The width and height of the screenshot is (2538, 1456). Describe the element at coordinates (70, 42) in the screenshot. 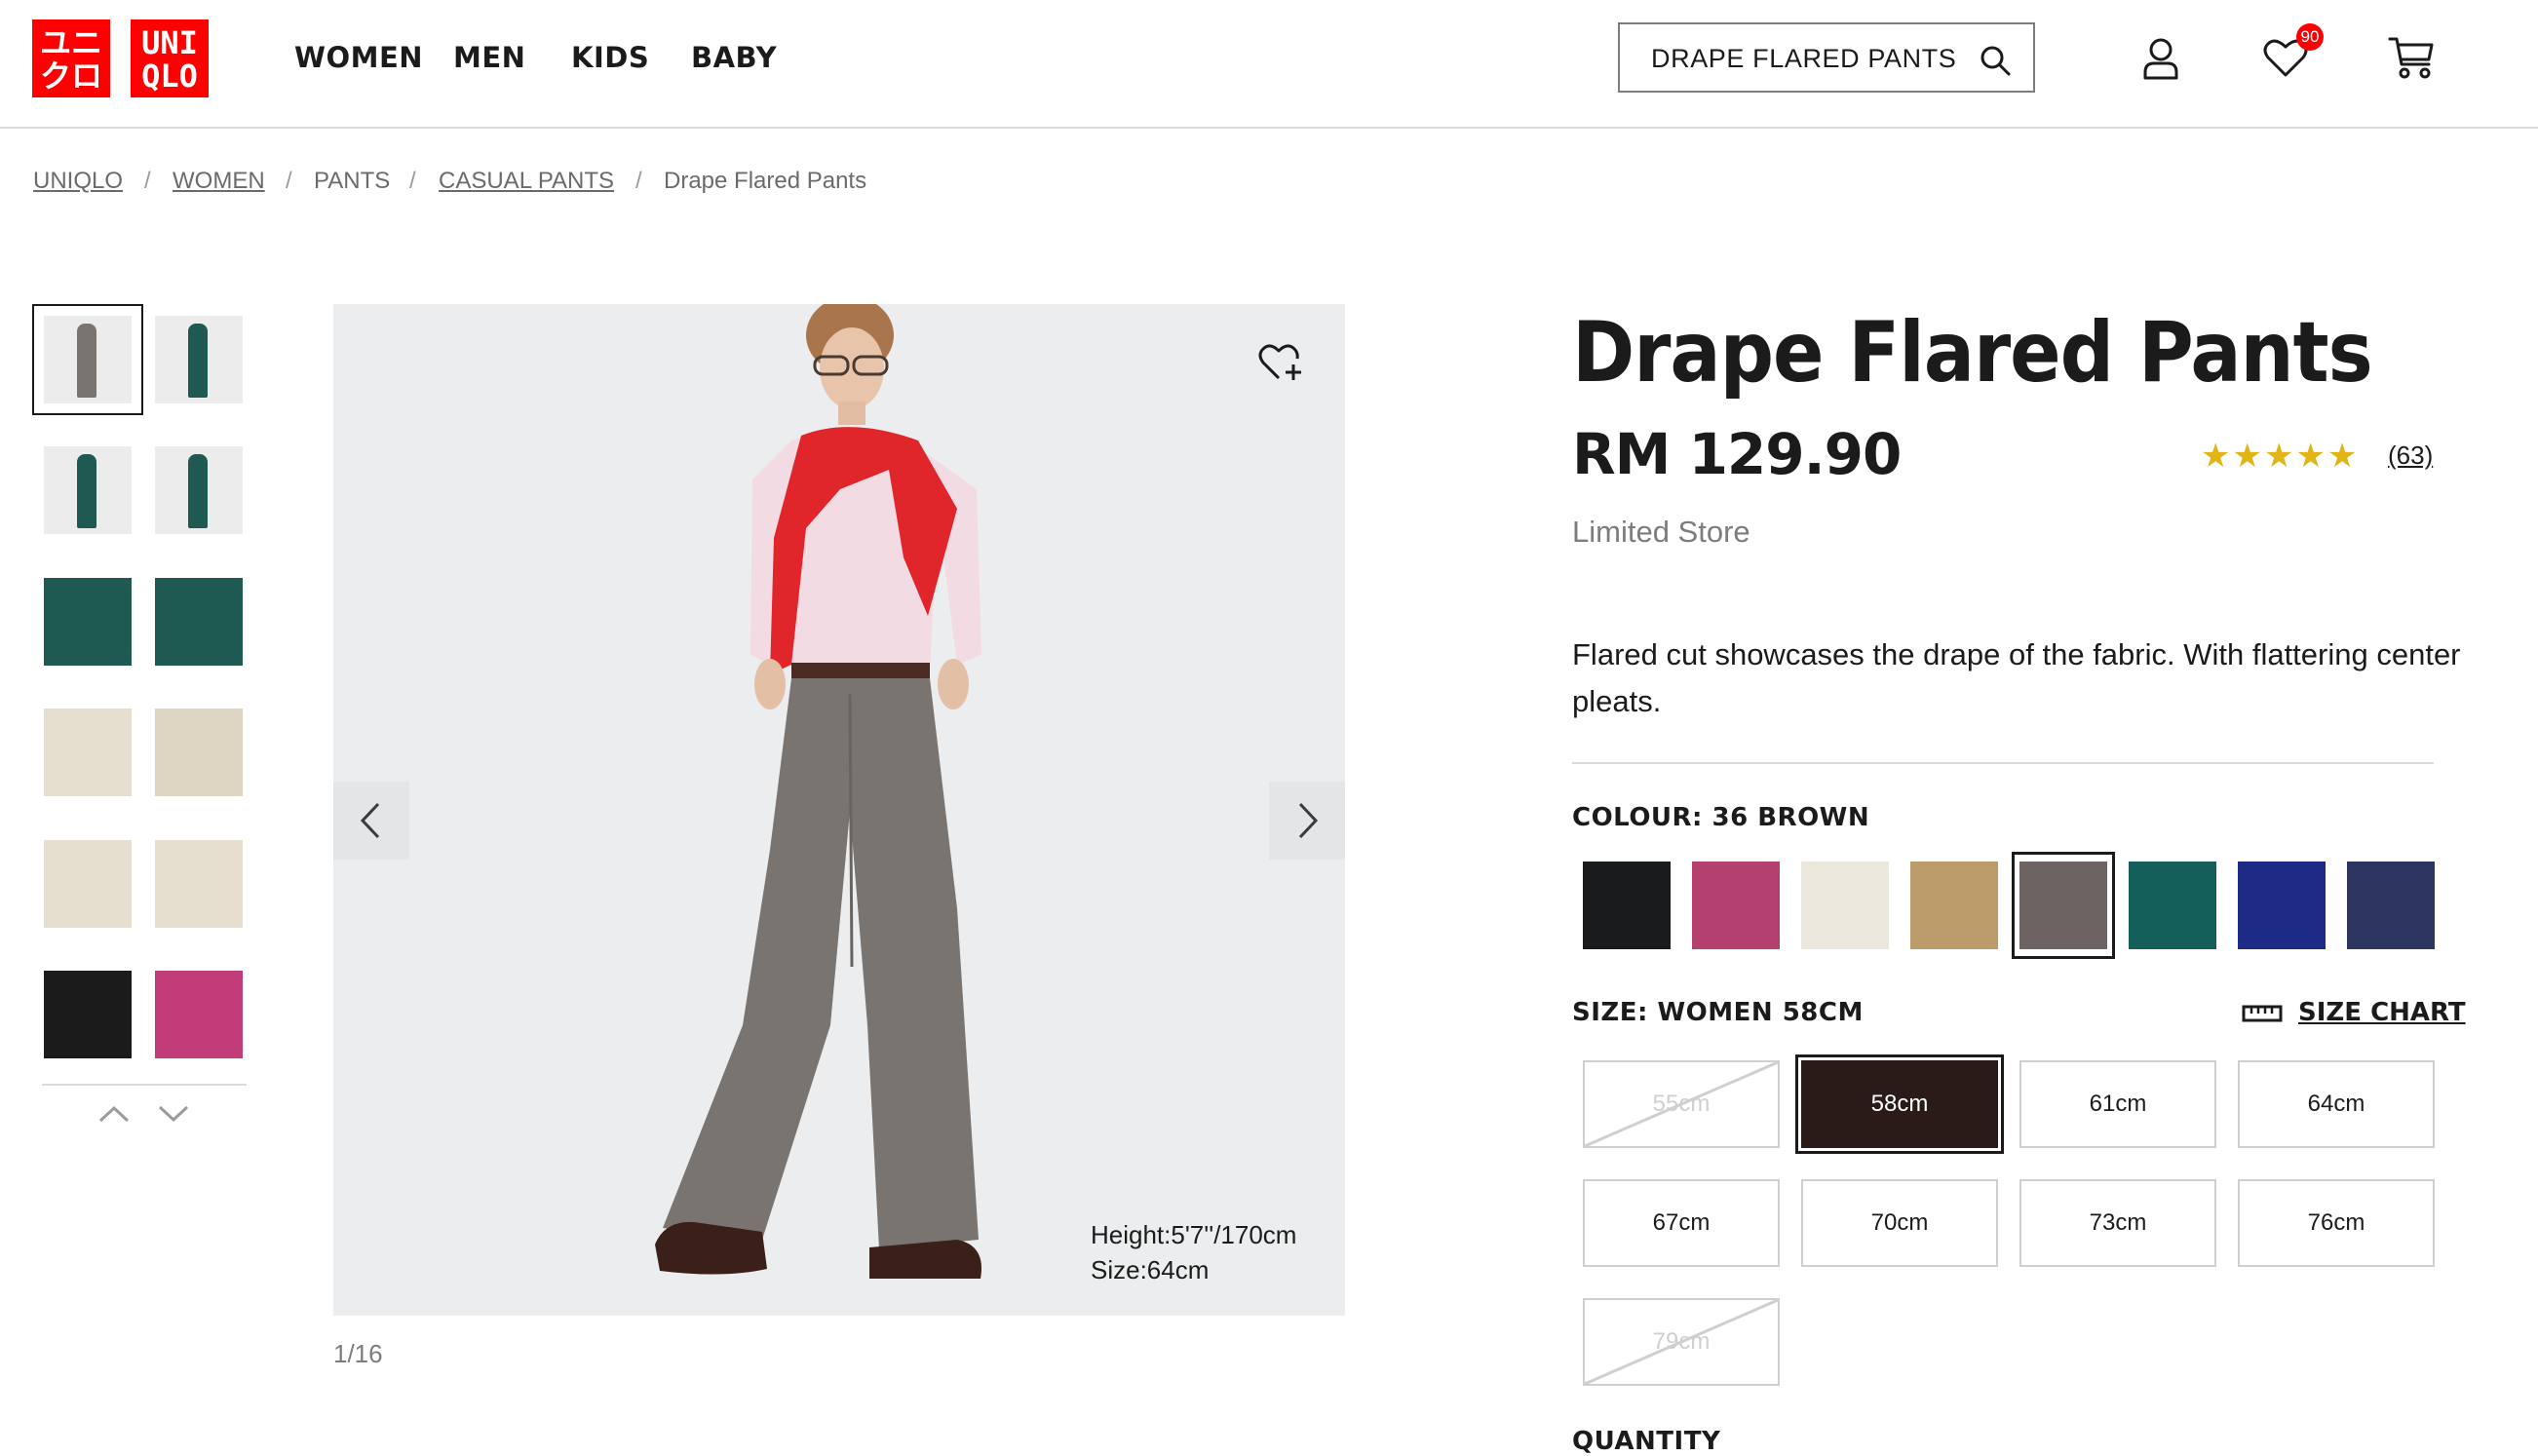

I see `logo-jp-line1: ユニ` at that location.